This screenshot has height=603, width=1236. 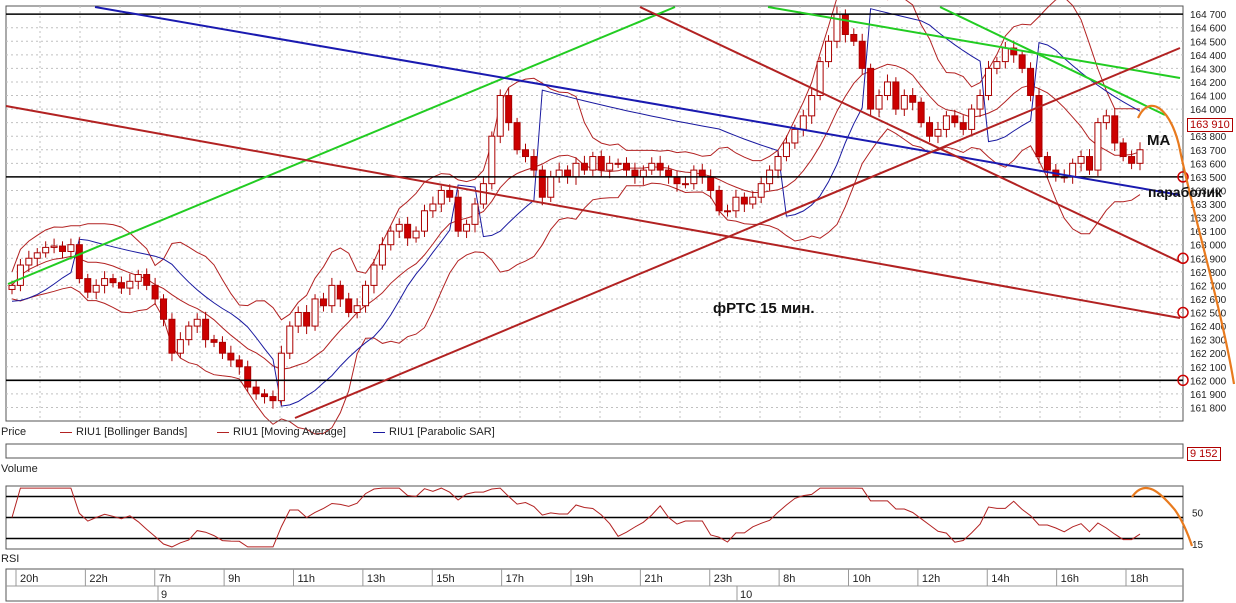 I want to click on time-tick-label: 18h, so click(x=1139, y=579).